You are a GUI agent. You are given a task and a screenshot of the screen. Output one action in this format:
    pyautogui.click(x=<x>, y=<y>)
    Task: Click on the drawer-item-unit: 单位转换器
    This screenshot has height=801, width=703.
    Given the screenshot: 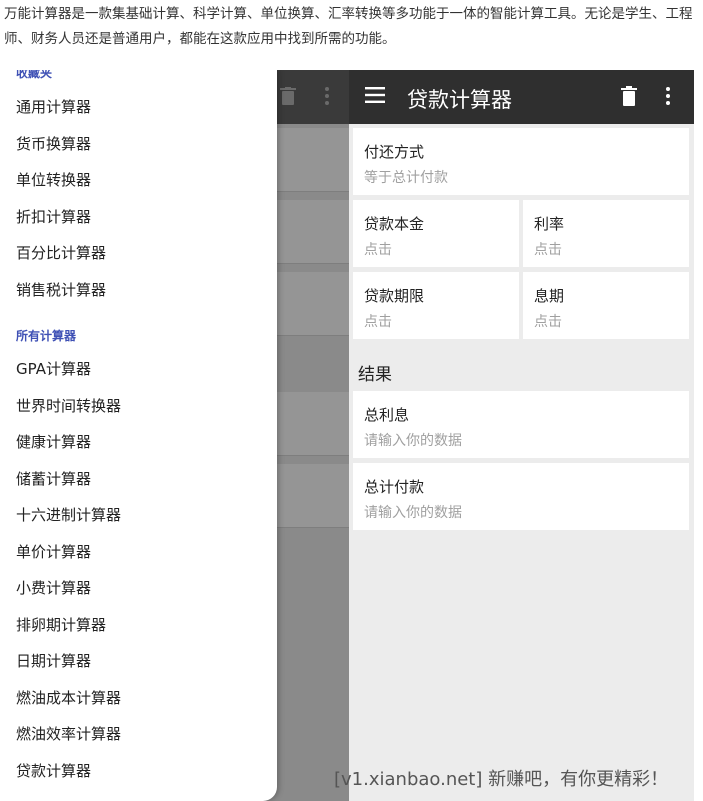 What is the action you would take?
    pyautogui.click(x=136, y=179)
    